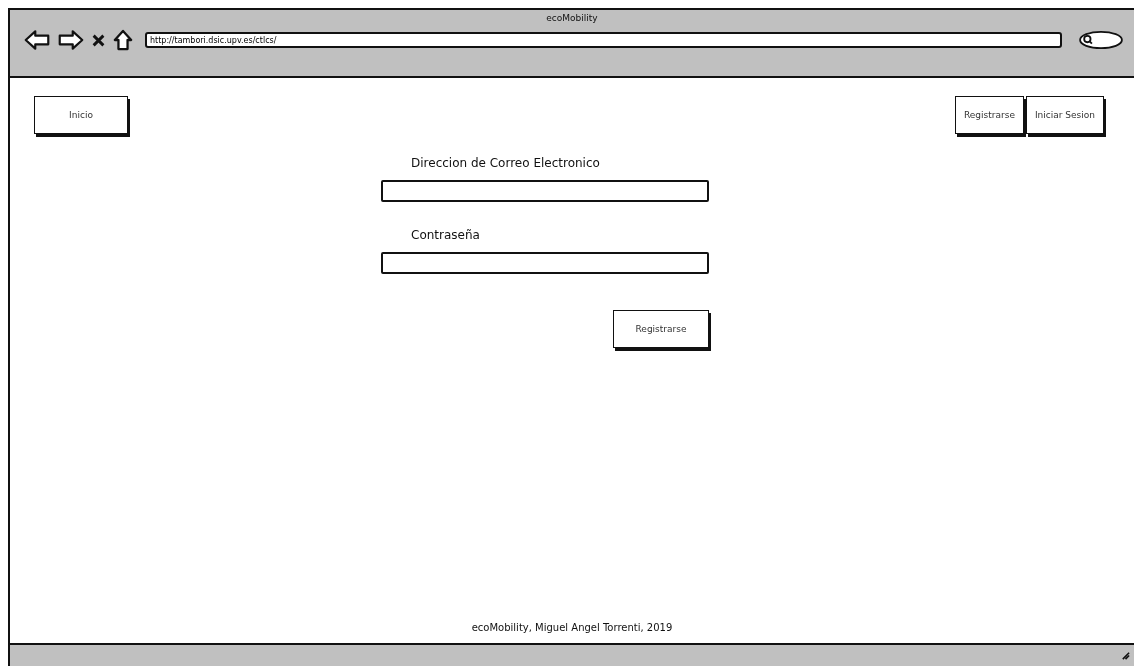 Image resolution: width=1134 pixels, height=666 pixels. I want to click on nav-button: Iniciar Sesion, so click(1064, 115).